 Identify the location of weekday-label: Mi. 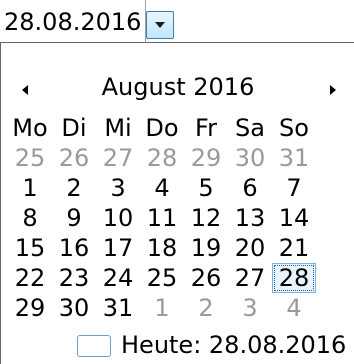
(118, 128).